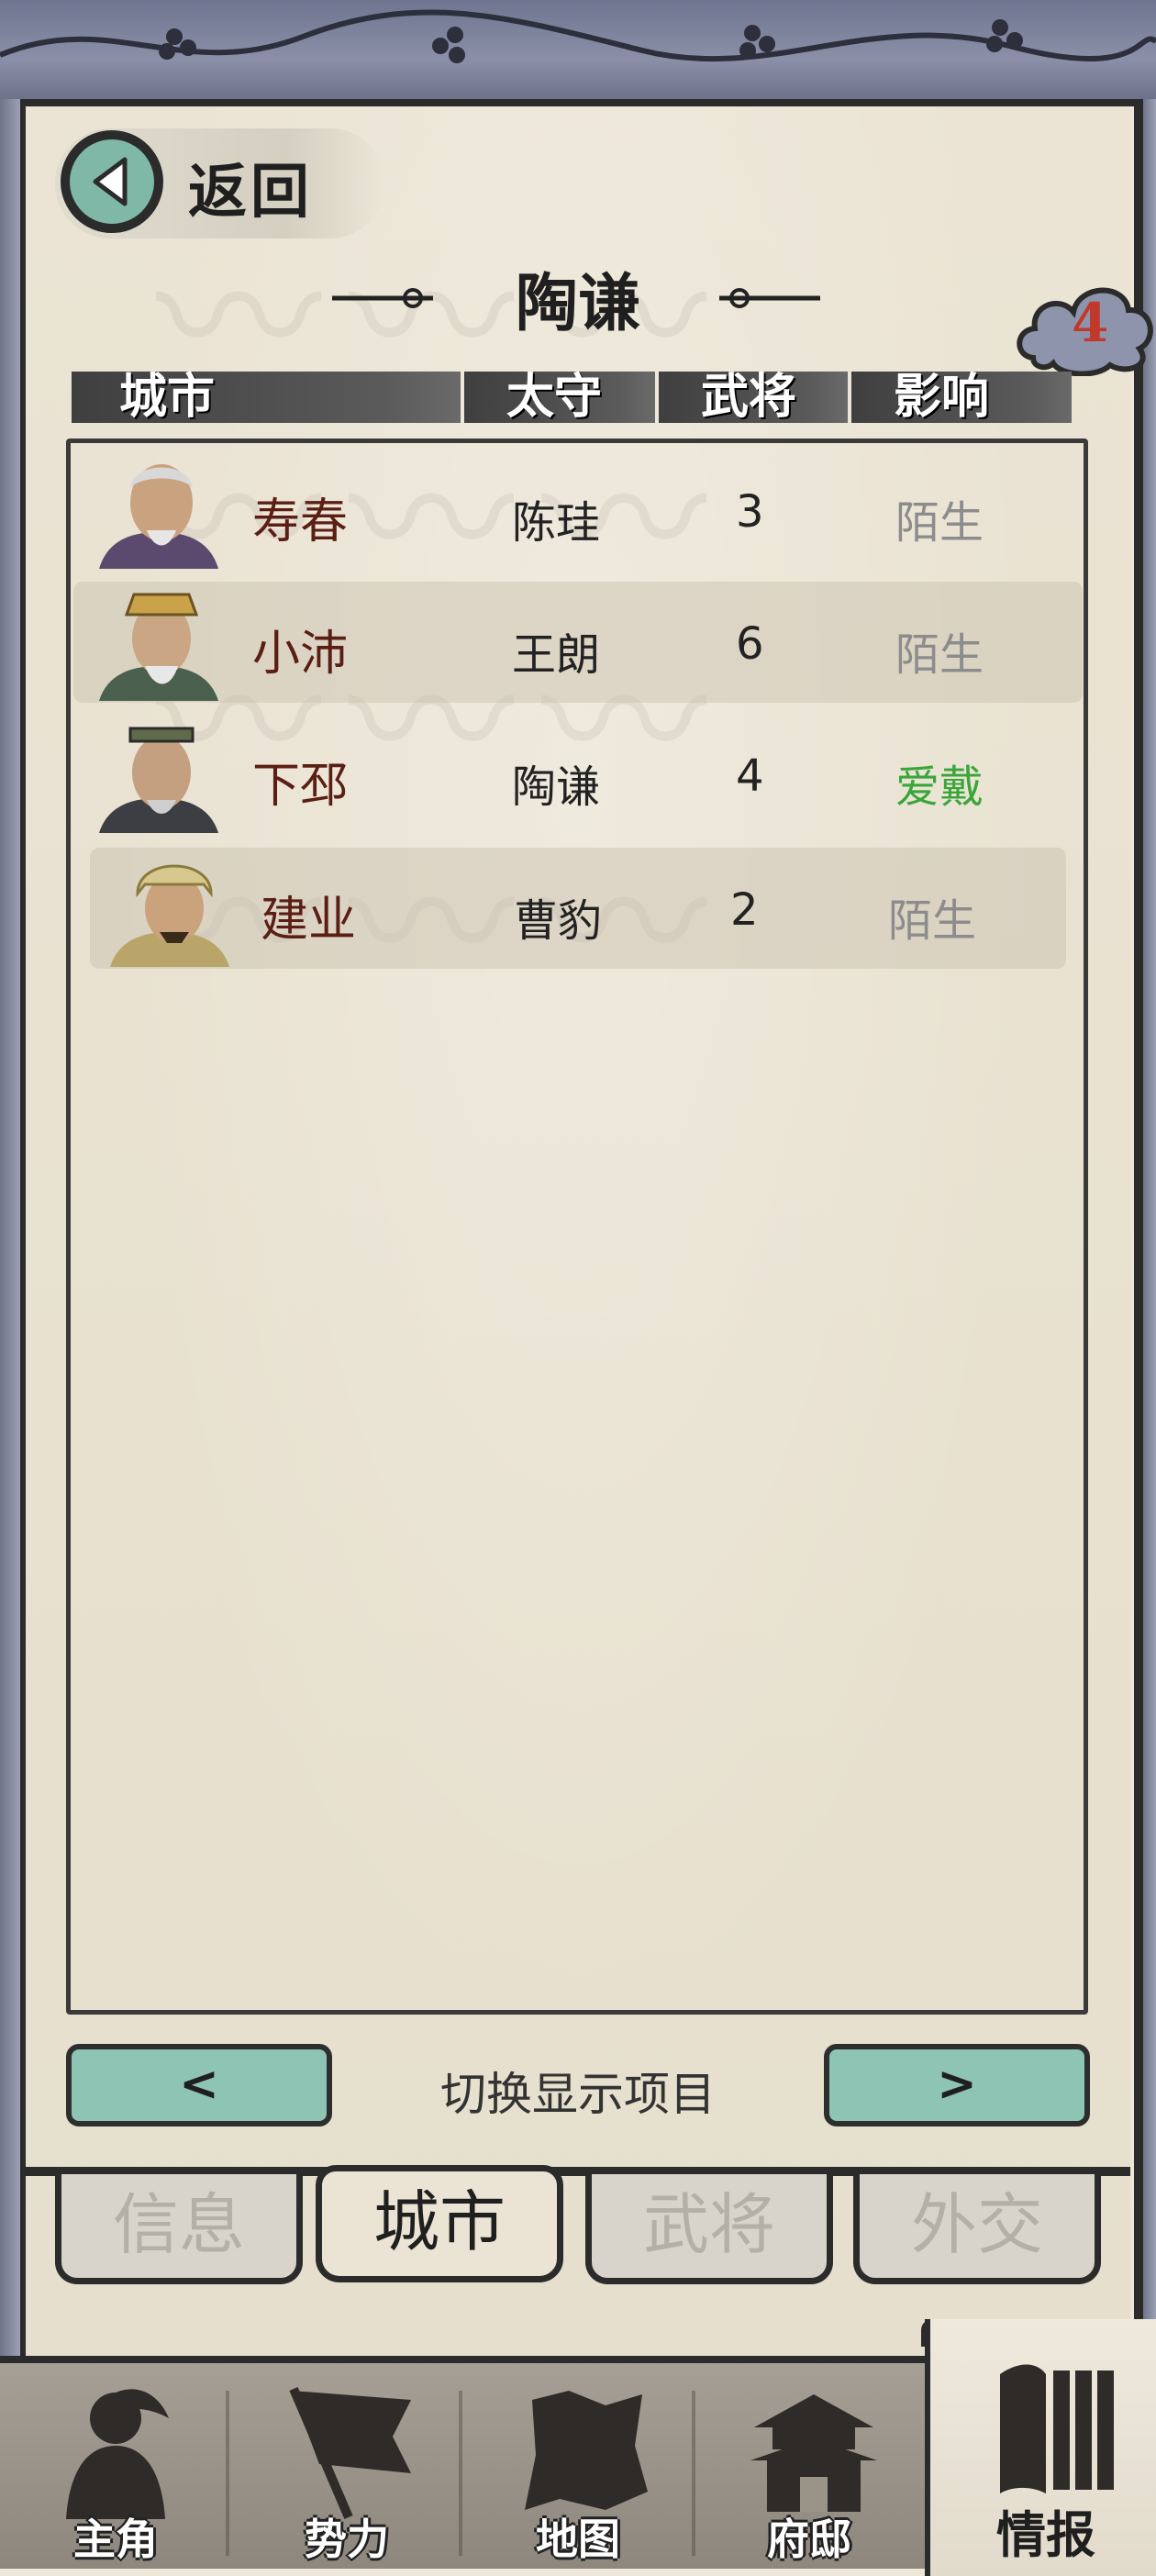  Describe the element at coordinates (118, 2454) in the screenshot. I see `warrior-icon` at that location.